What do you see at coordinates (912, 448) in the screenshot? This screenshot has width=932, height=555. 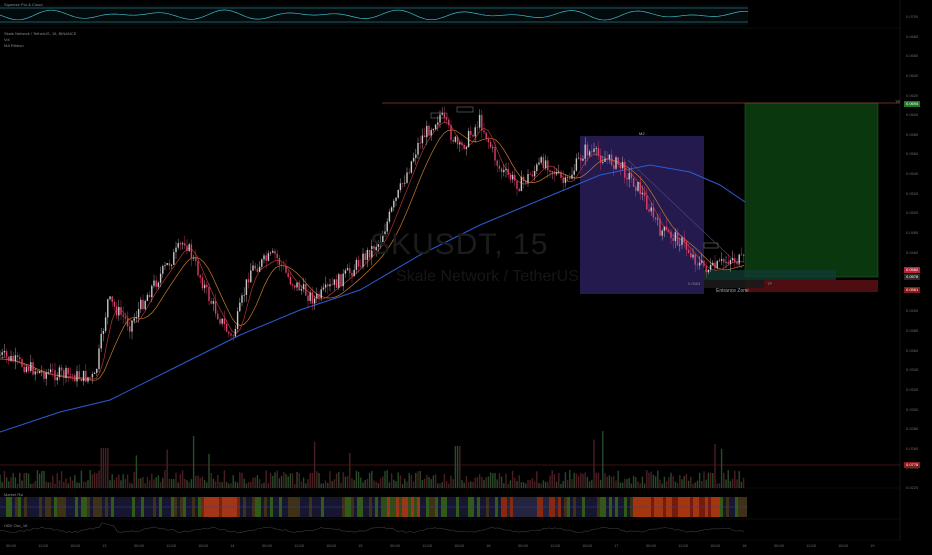 I see `price-axis-label: 0.0260` at bounding box center [912, 448].